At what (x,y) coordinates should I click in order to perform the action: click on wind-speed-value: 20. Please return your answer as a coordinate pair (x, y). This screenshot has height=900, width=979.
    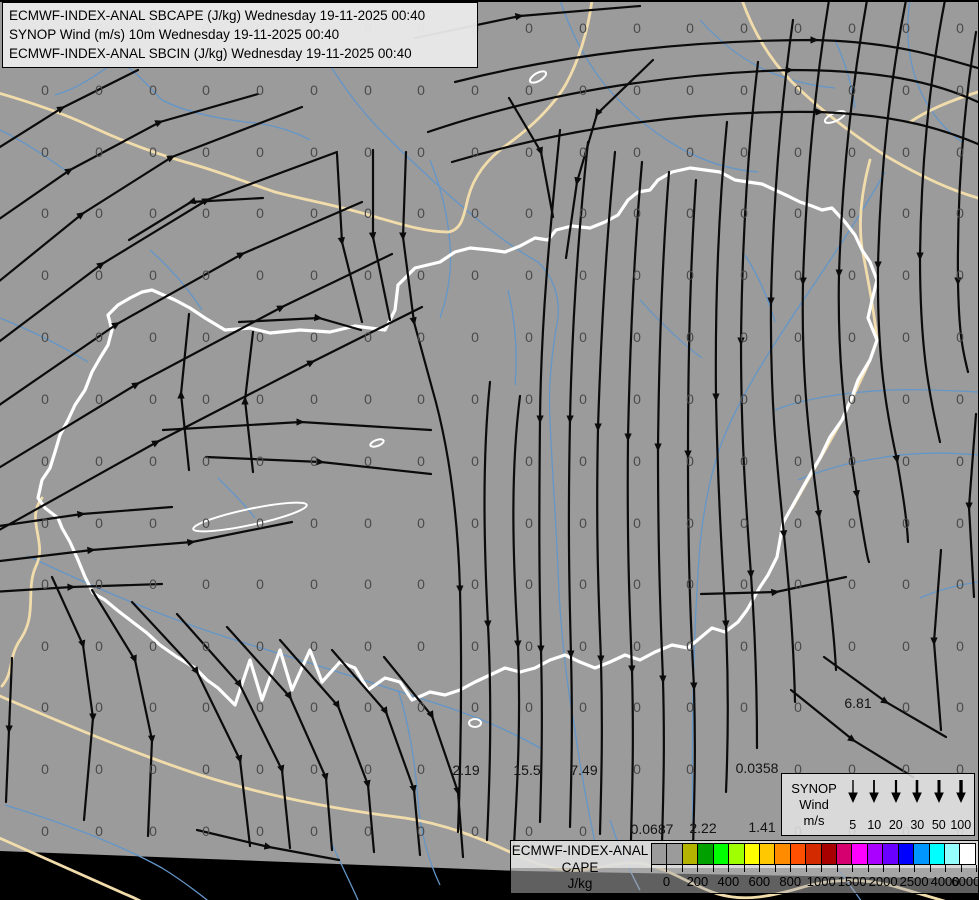
    Looking at the image, I should click on (895, 825).